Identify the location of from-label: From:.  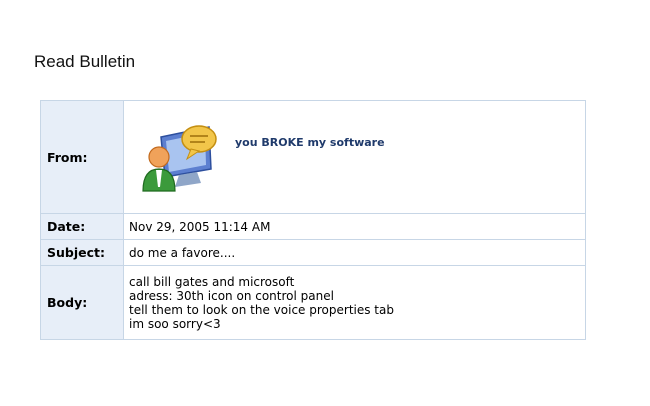
(82, 157).